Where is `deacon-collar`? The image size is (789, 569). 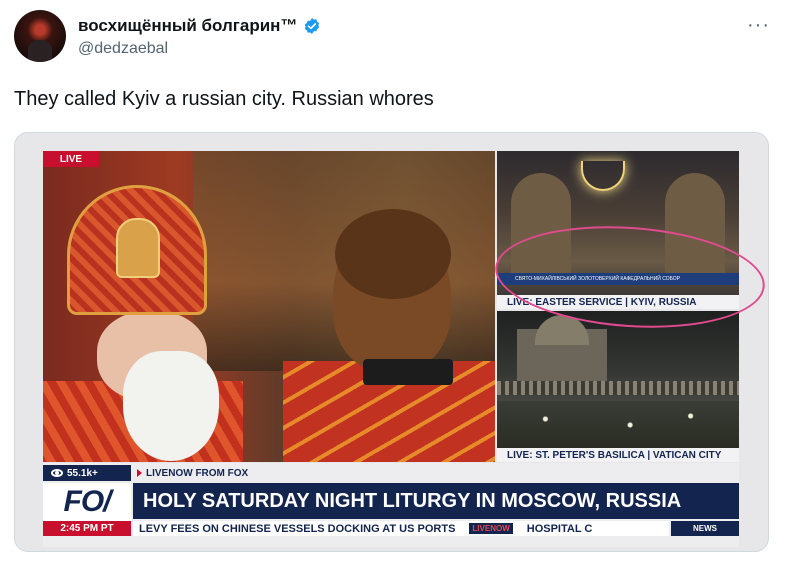
deacon-collar is located at coordinates (408, 372).